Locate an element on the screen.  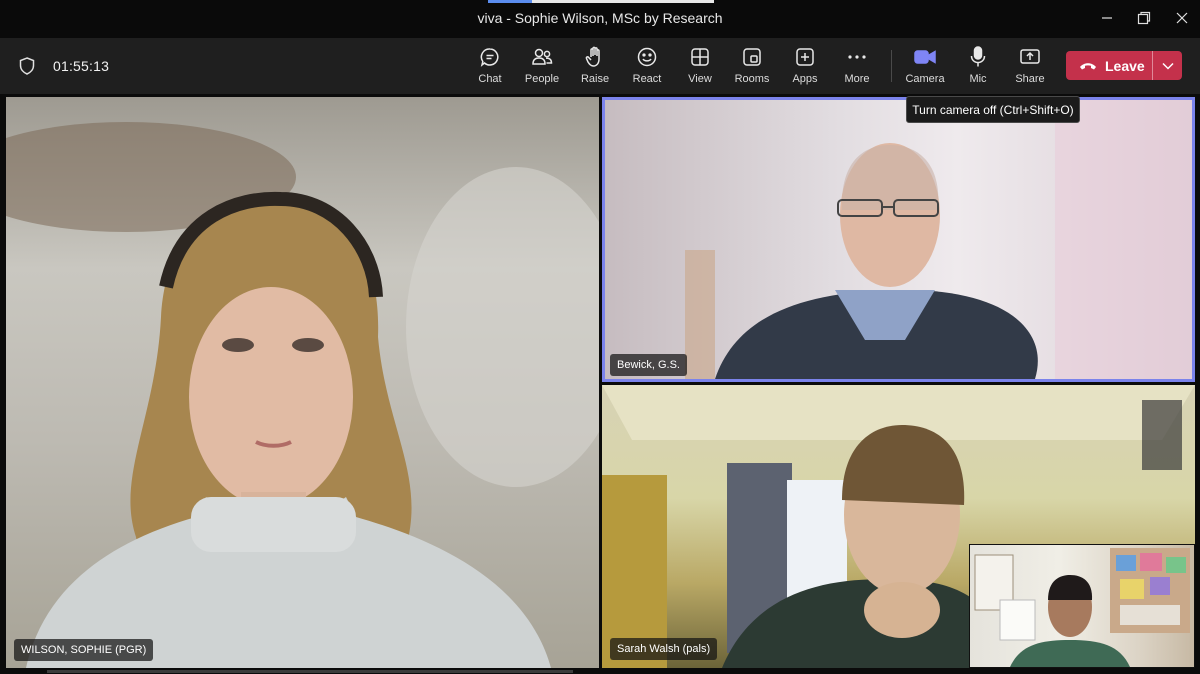
raise-hand-icon is located at coordinates (595, 57).